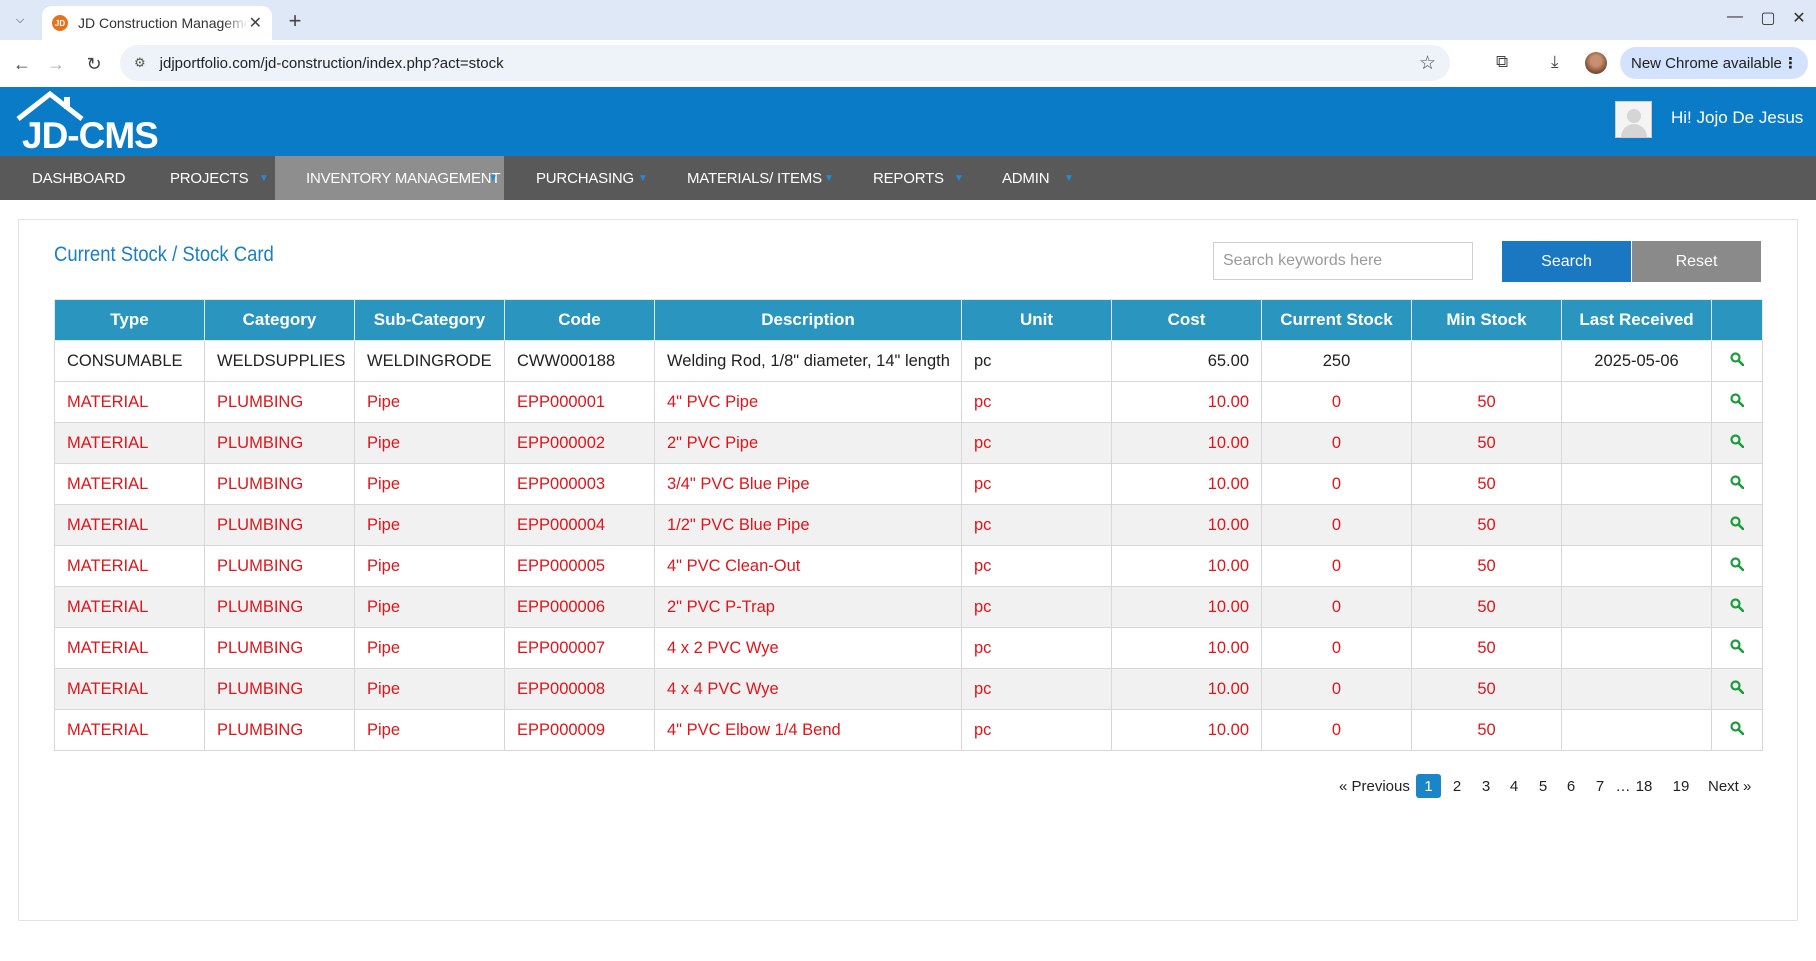 The width and height of the screenshot is (1816, 961). Describe the element at coordinates (279, 320) in the screenshot. I see `col-header-category: Category` at that location.